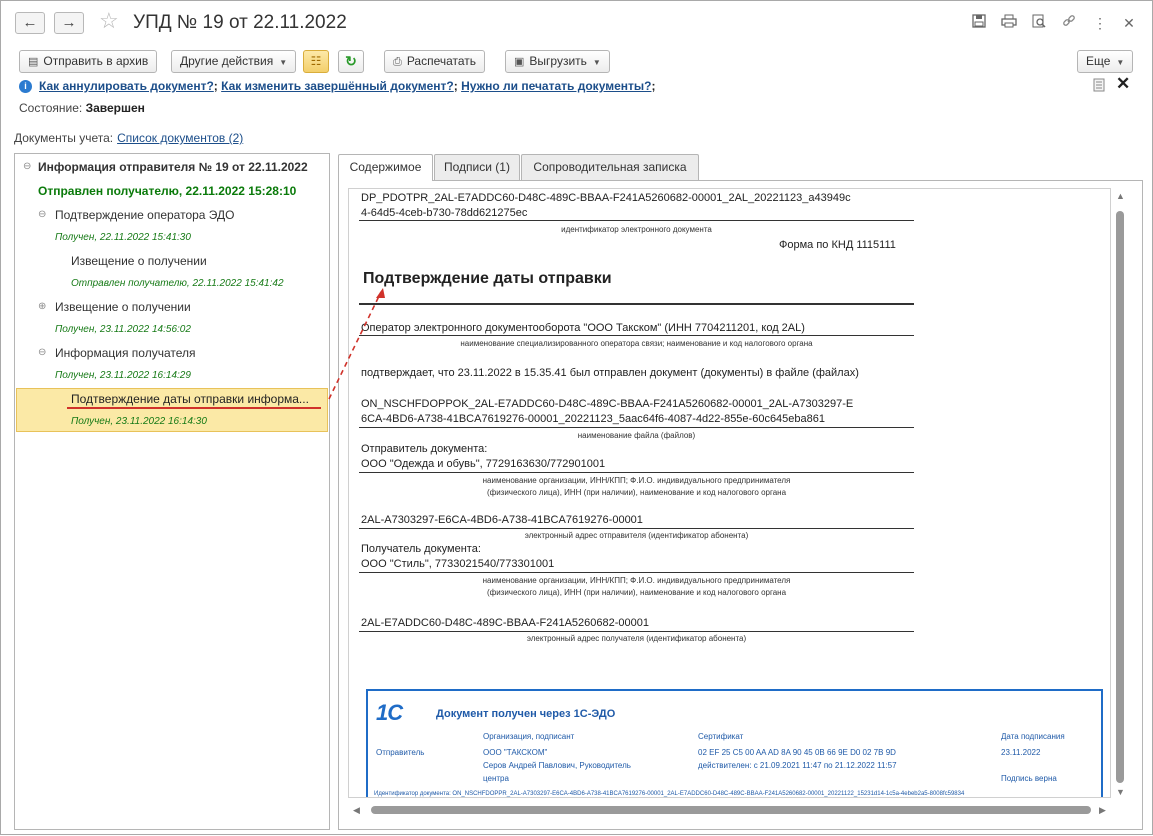 This screenshot has width=1153, height=836. I want to click on receiver-label: Получатель документа:, so click(421, 549).